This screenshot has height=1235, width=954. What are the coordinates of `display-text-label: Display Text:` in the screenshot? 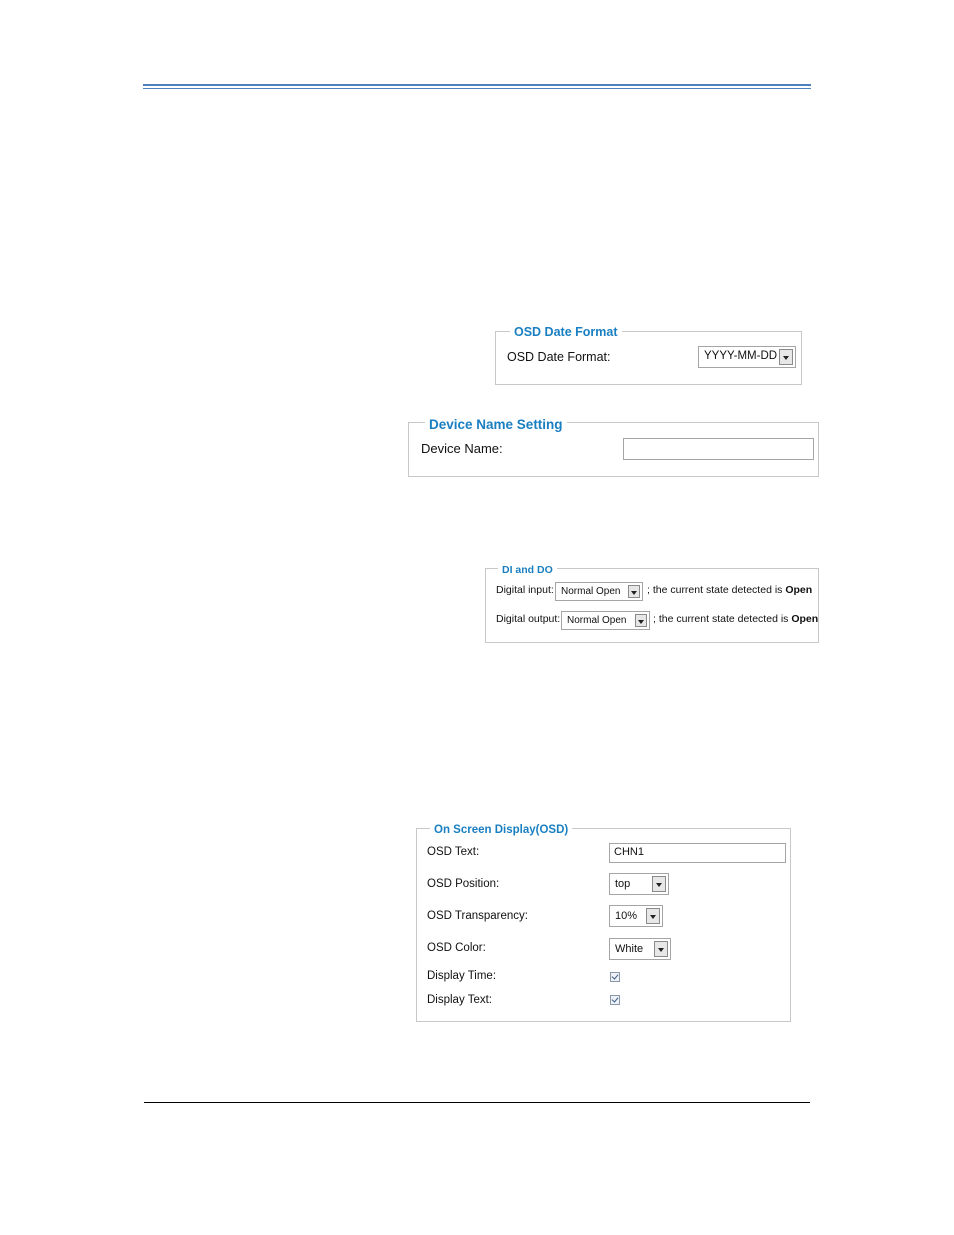 It's located at (459, 1000).